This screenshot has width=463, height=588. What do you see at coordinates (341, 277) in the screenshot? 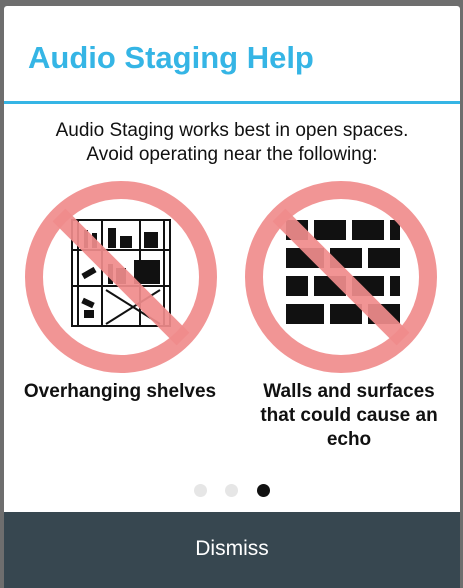
I see `brick-wall-prohibited-icon` at bounding box center [341, 277].